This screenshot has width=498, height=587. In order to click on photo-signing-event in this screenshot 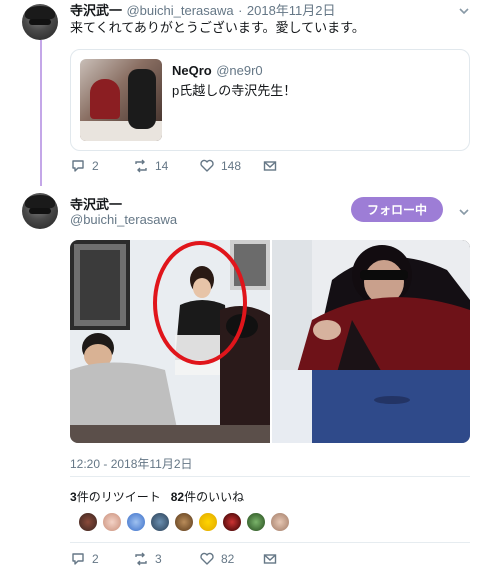, I will do `click(170, 341)`.